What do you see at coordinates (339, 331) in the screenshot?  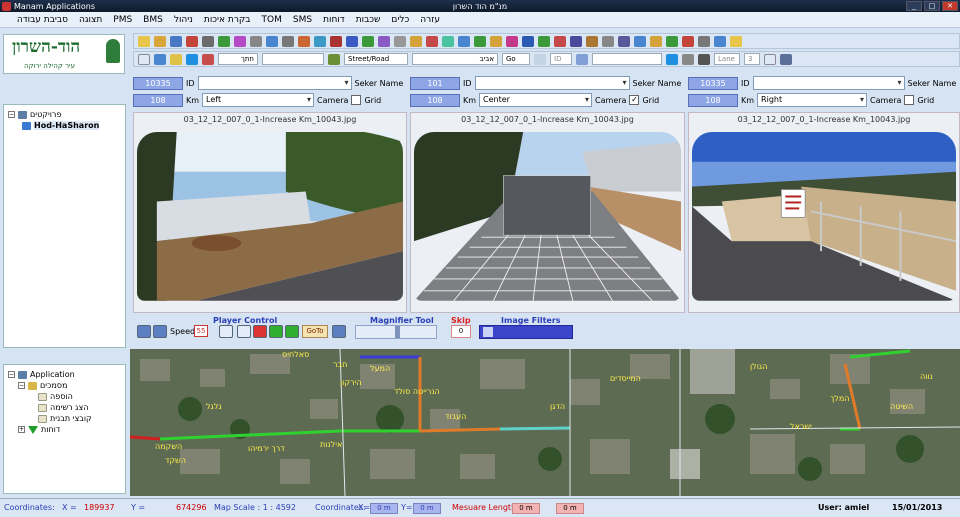 I see `save-icon` at bounding box center [339, 331].